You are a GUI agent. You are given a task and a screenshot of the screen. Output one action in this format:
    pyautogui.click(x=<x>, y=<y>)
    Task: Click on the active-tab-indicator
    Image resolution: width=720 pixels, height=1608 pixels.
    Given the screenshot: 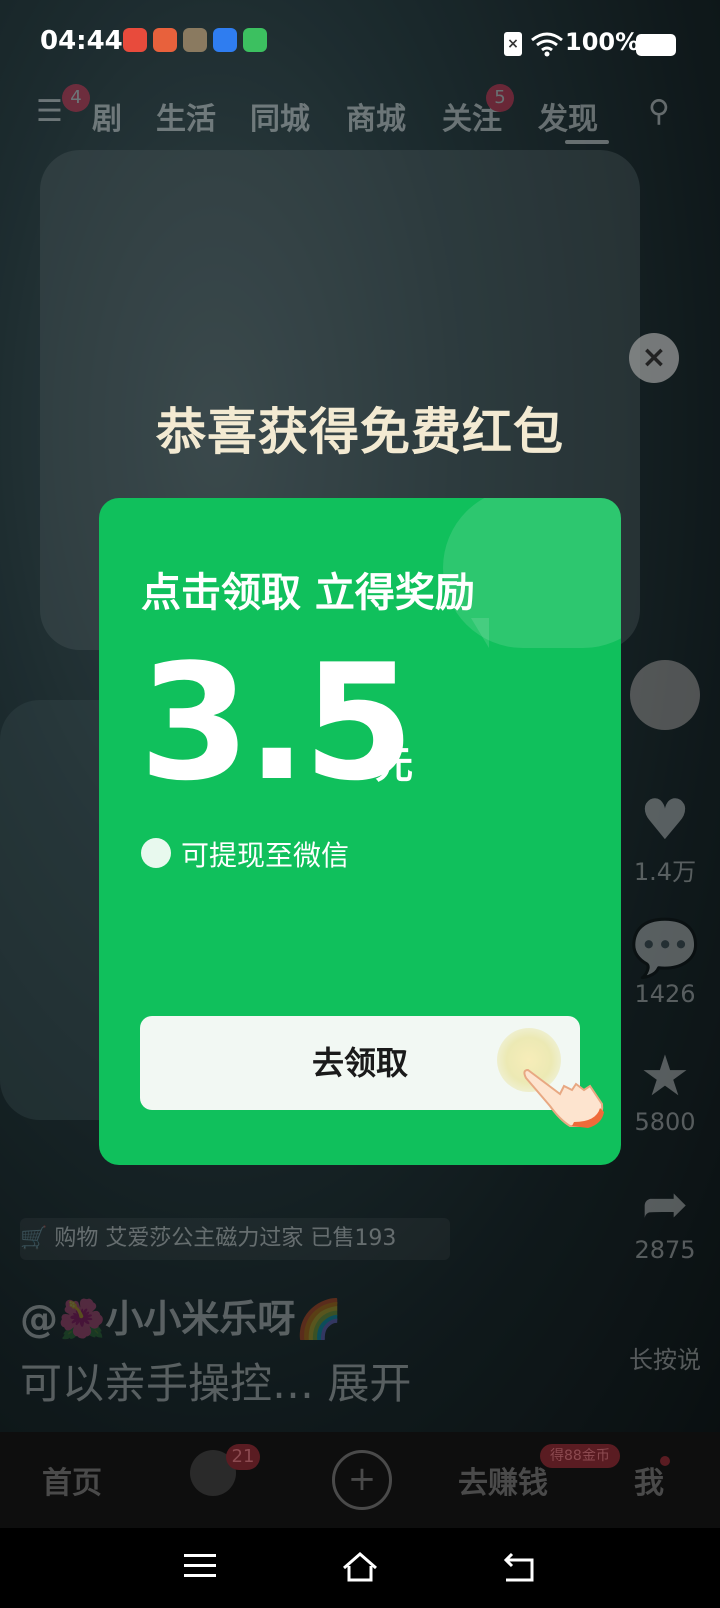 What is the action you would take?
    pyautogui.click(x=587, y=142)
    